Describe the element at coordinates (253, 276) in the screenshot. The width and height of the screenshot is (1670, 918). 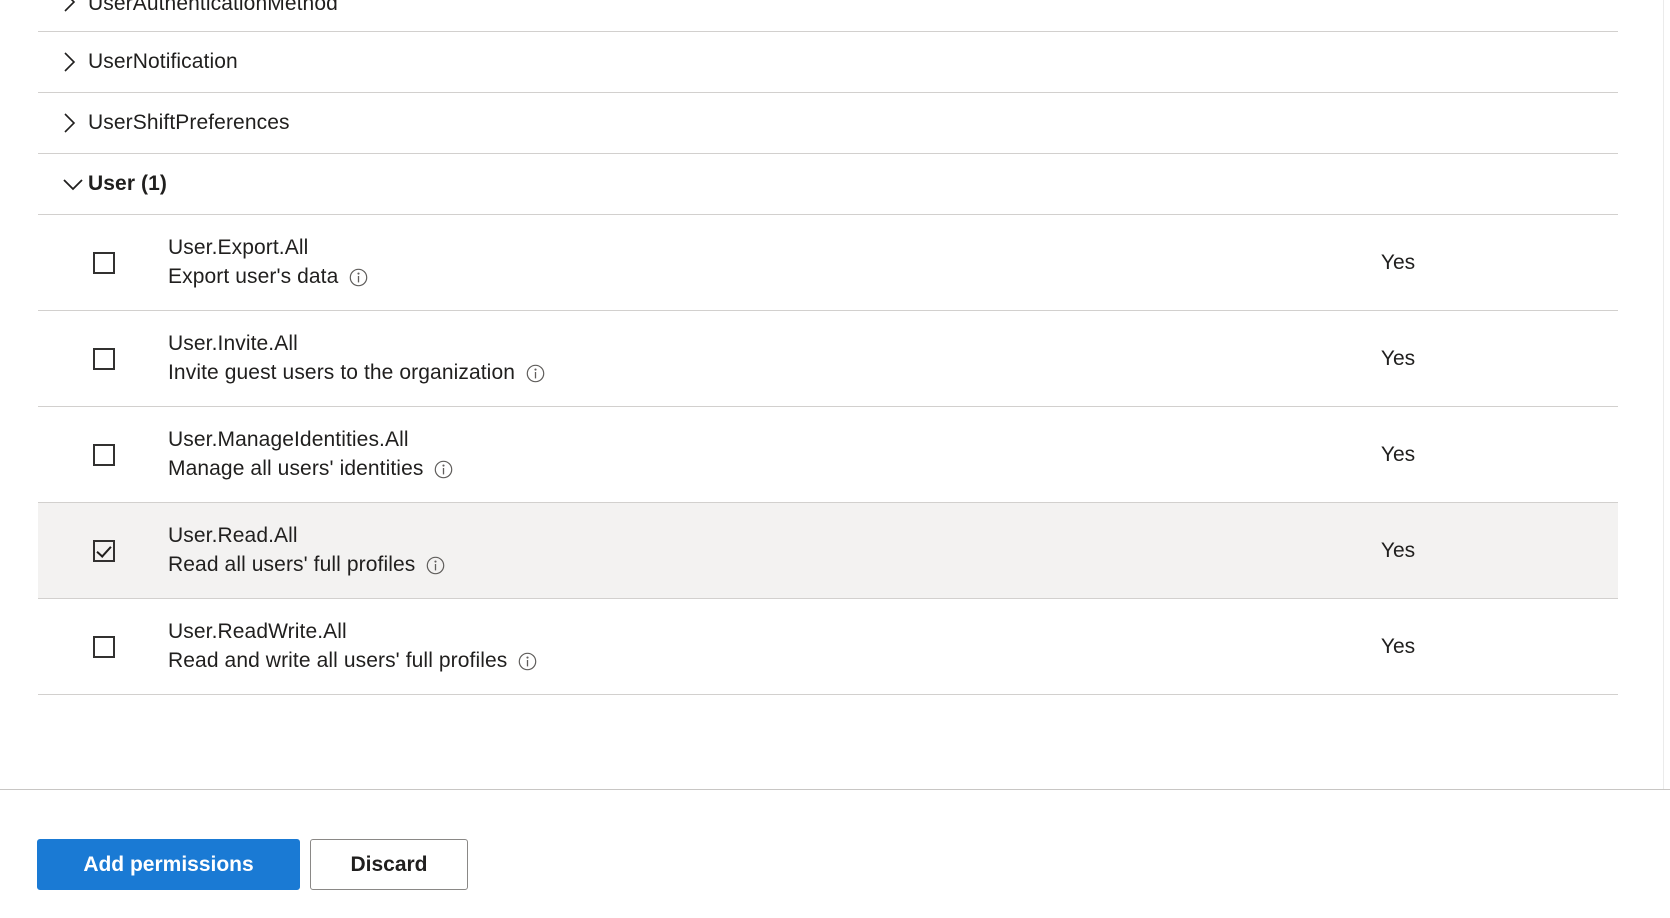
I see `permission-description: Export user's data` at that location.